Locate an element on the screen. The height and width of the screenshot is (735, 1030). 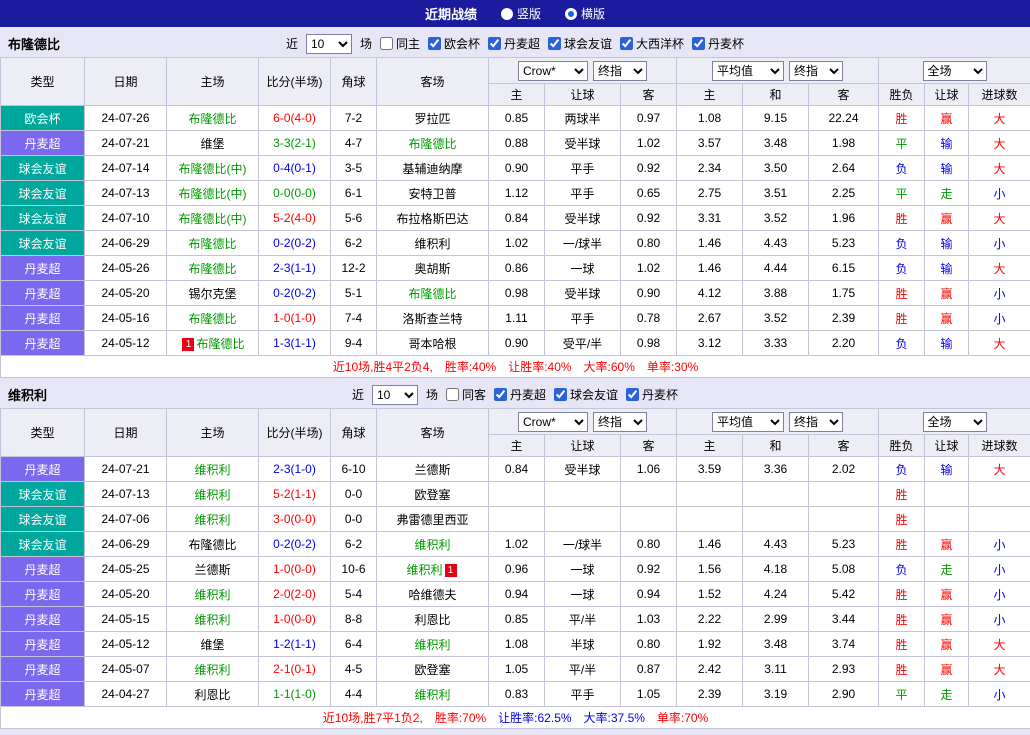
avg-away: 3.74 is located at coordinates (844, 644).